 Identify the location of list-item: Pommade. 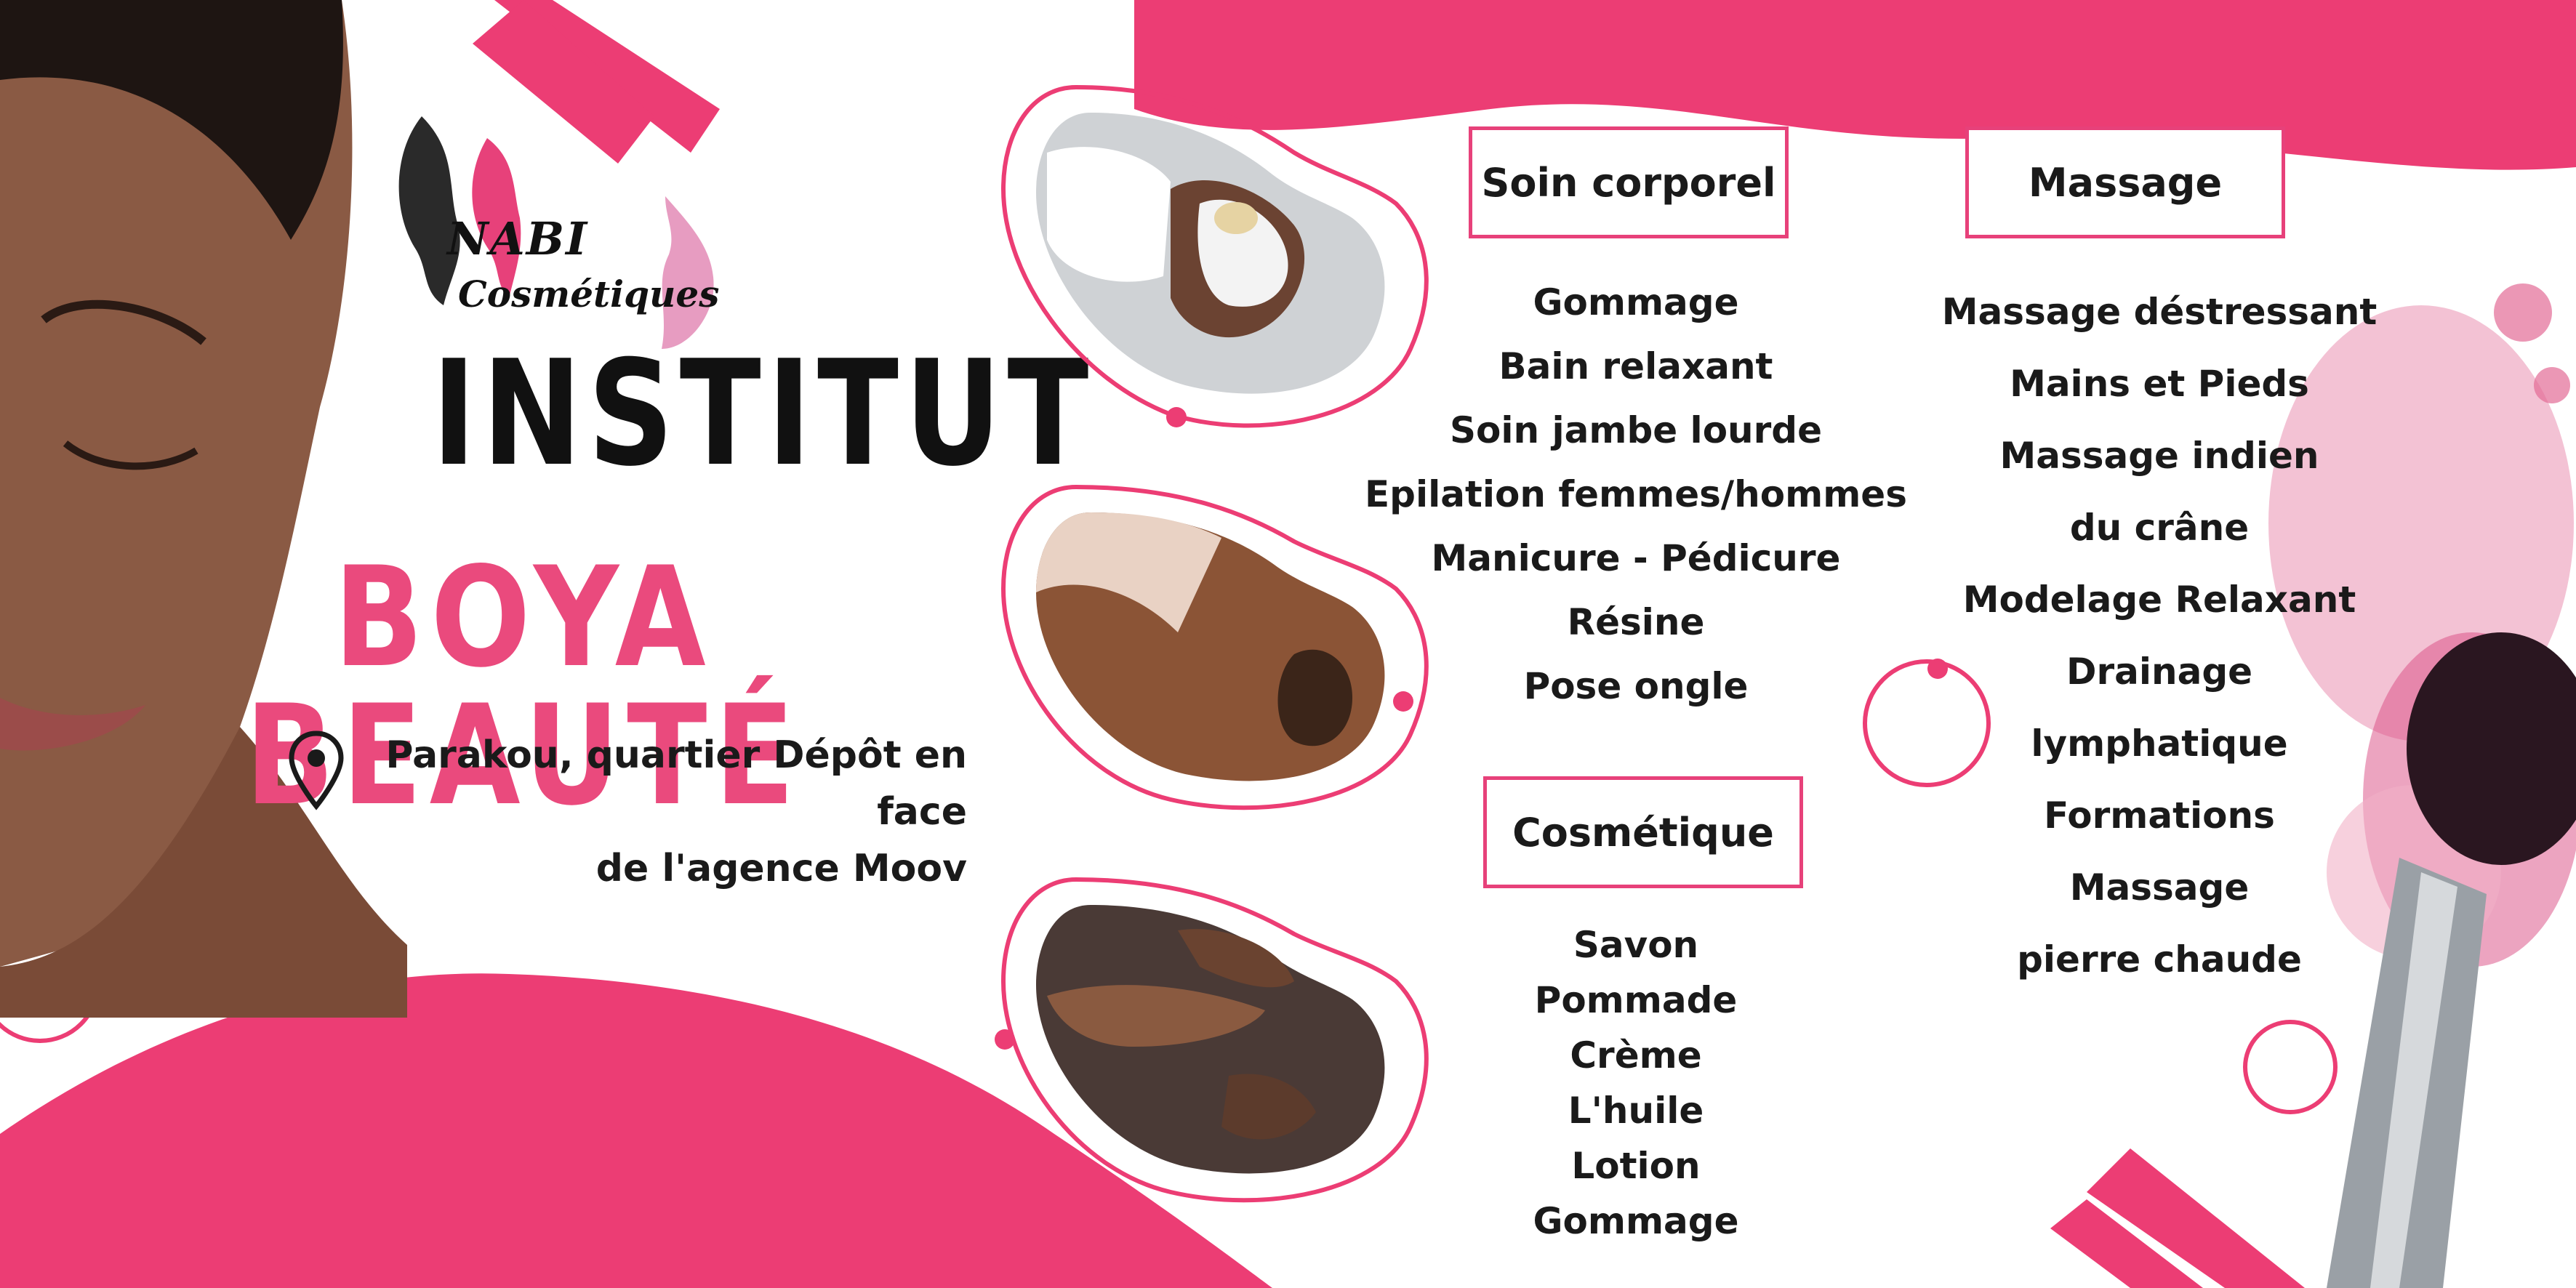
(1636, 1000).